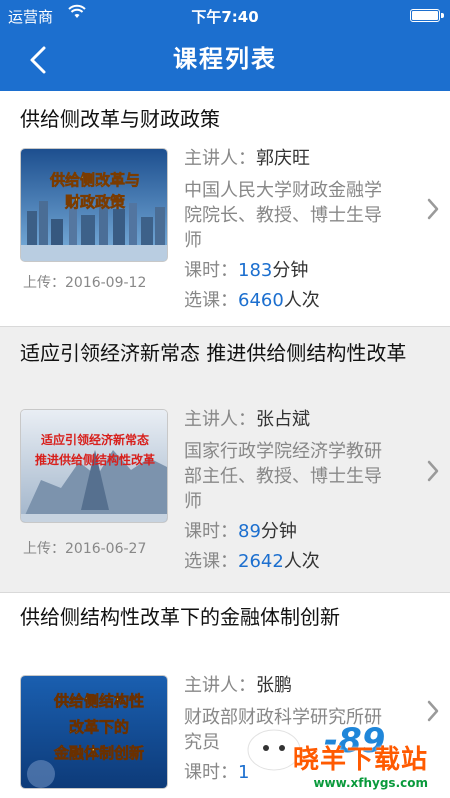 The image size is (450, 798). I want to click on lecturer-row: 主讲人：张鹏, so click(304, 685).